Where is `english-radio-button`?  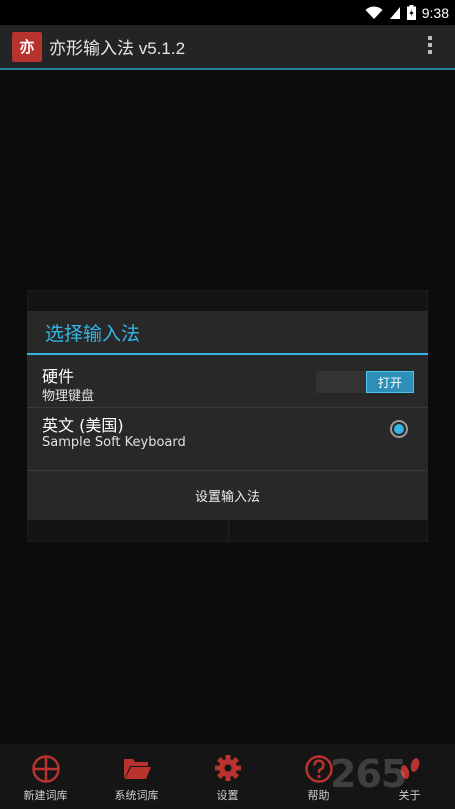 english-radio-button is located at coordinates (399, 429).